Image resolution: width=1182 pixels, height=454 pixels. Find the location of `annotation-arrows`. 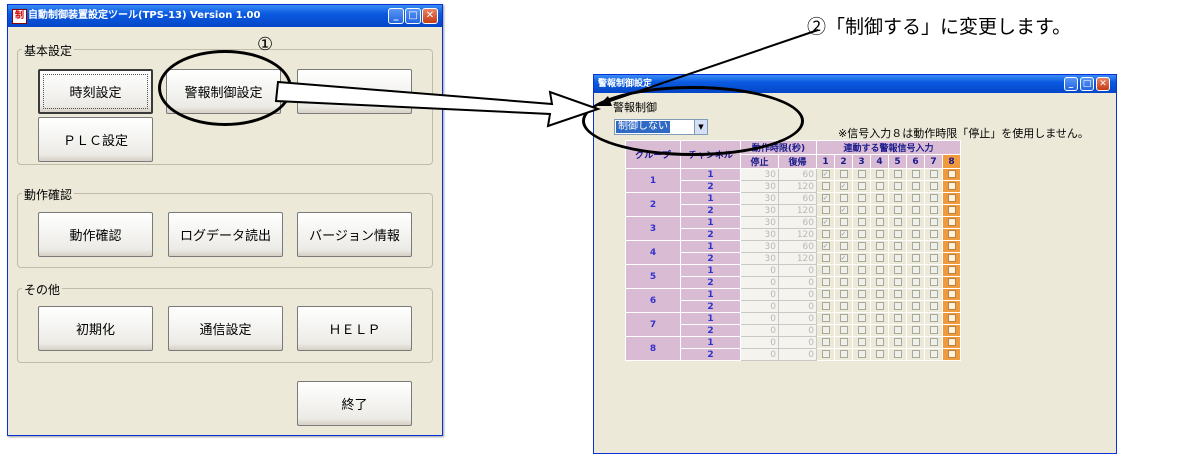

annotation-arrows is located at coordinates (546, 78).